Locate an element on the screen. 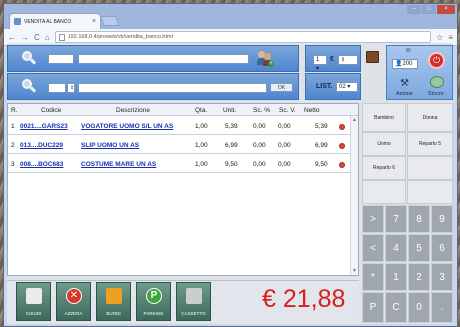 The width and height of the screenshot is (460, 327). spinner-icon: ⇕ is located at coordinates (71, 88).